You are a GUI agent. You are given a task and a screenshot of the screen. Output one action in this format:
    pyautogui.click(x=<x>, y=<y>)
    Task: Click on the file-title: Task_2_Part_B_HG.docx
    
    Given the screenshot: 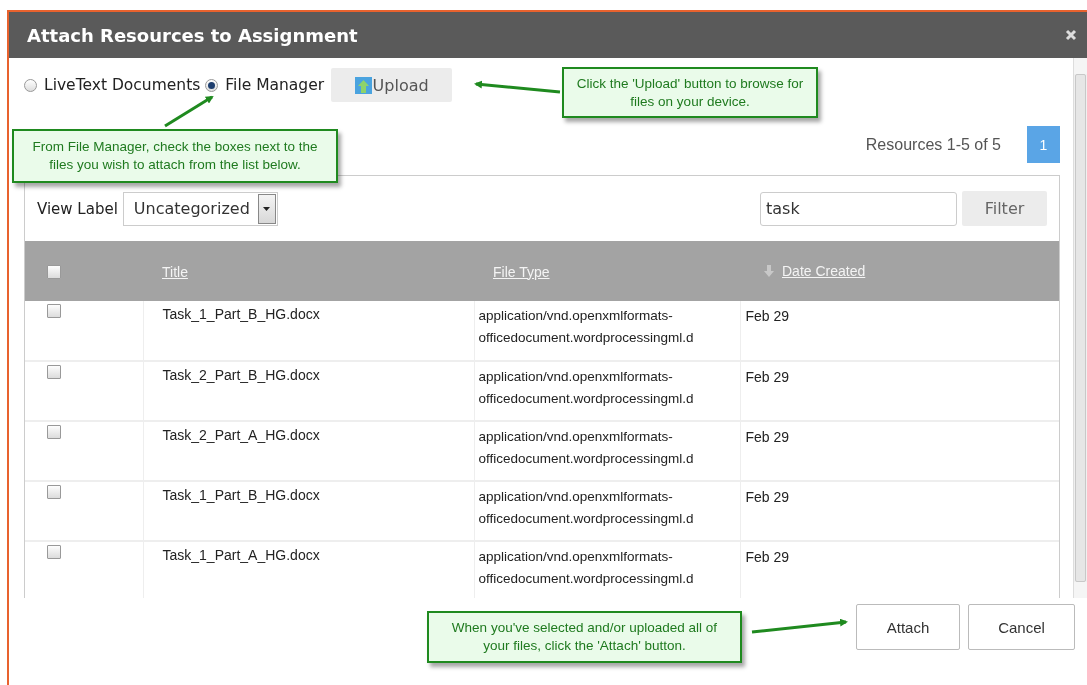 What is the action you would take?
    pyautogui.click(x=240, y=375)
    